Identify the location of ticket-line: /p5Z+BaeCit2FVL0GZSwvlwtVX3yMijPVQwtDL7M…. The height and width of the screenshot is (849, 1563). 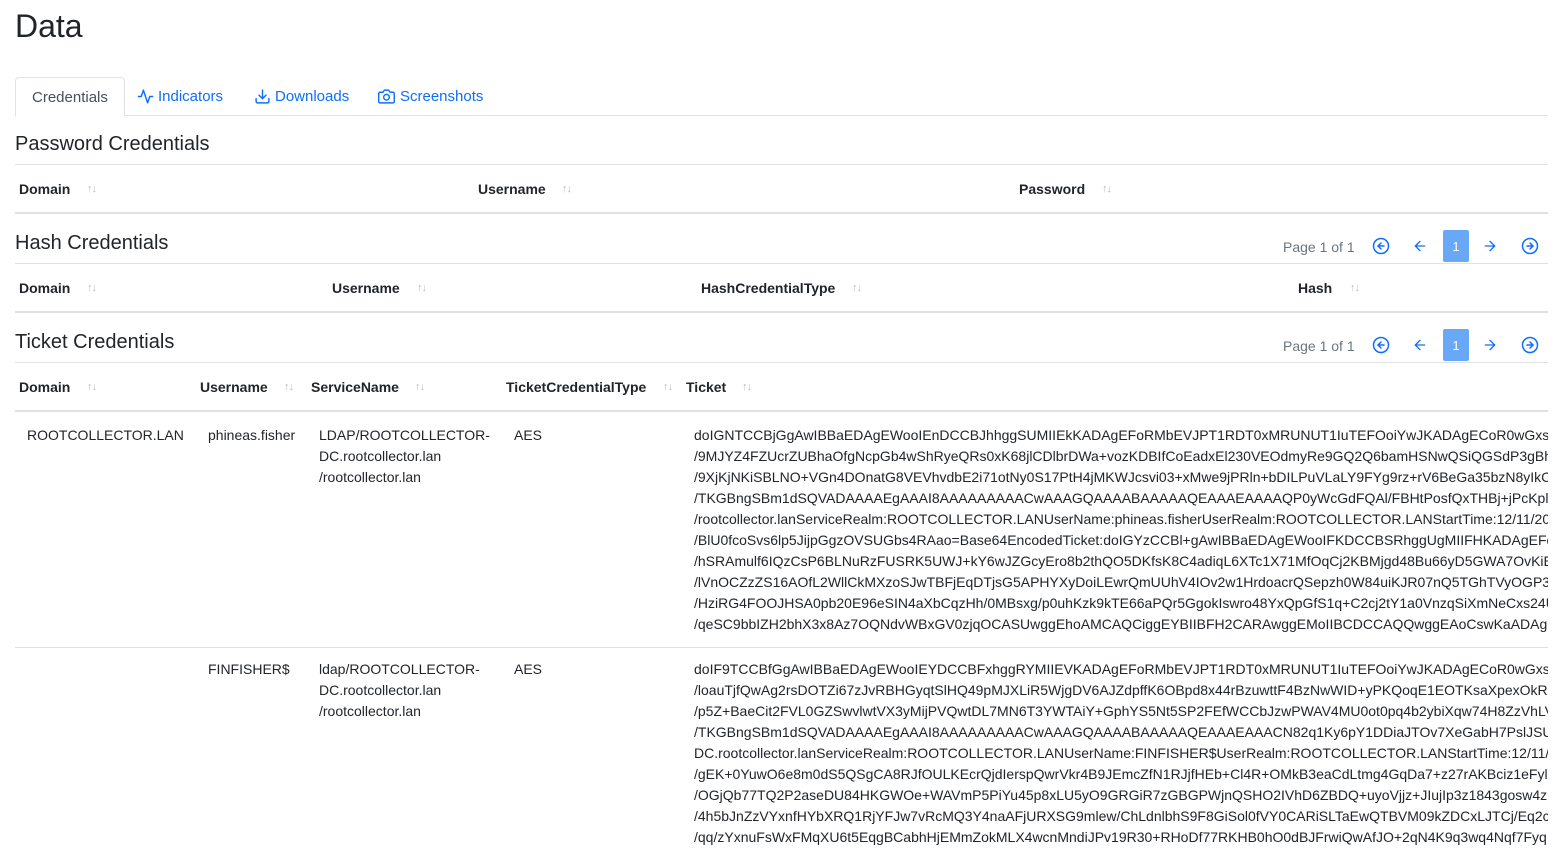
(1121, 711).